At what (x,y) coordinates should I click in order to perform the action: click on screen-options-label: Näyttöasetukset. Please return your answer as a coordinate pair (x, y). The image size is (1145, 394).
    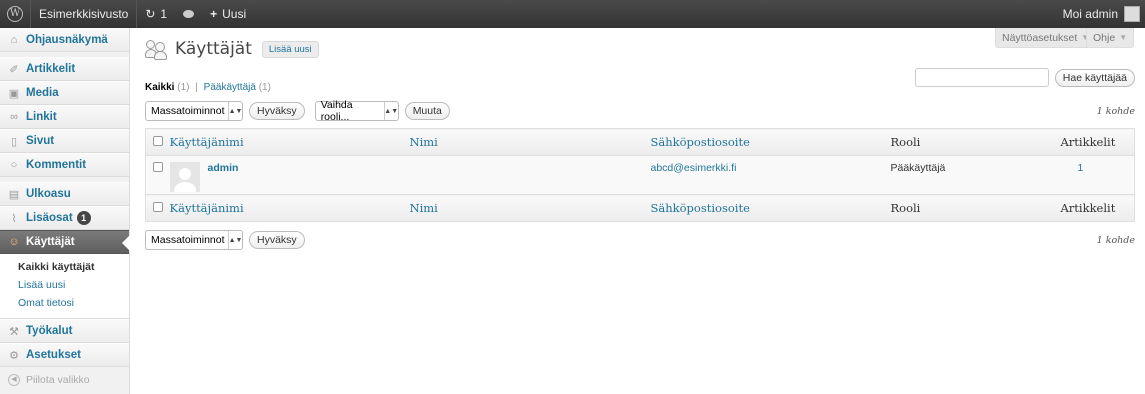
    Looking at the image, I should click on (1040, 37).